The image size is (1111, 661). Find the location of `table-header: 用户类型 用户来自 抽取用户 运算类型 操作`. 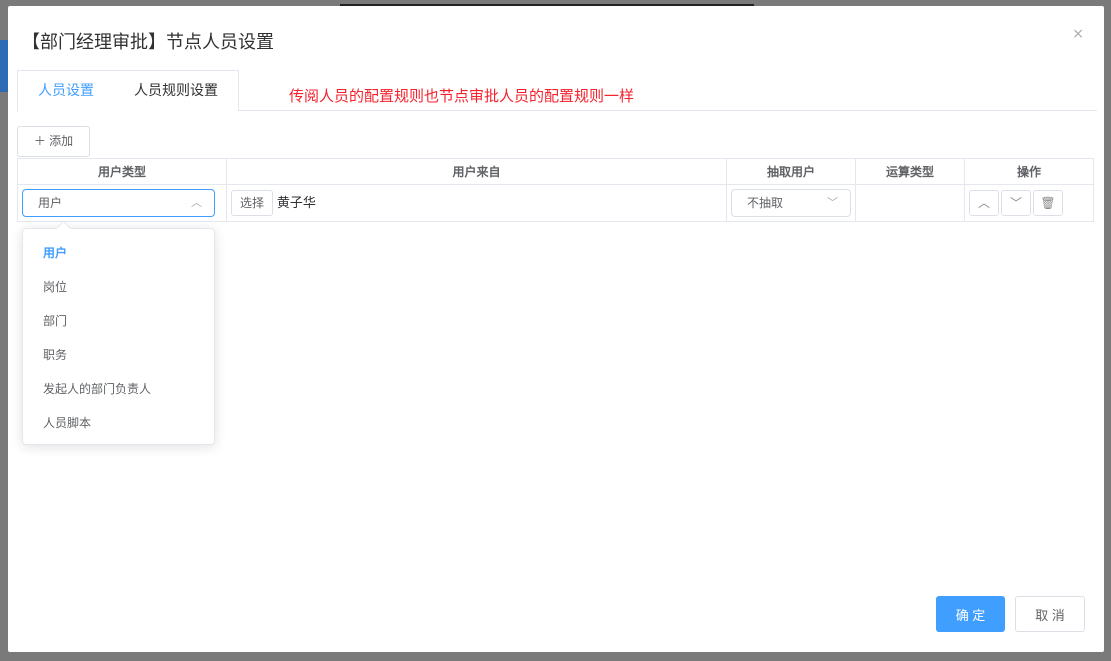

table-header: 用户类型 用户来自 抽取用户 运算类型 操作 is located at coordinates (555, 171).